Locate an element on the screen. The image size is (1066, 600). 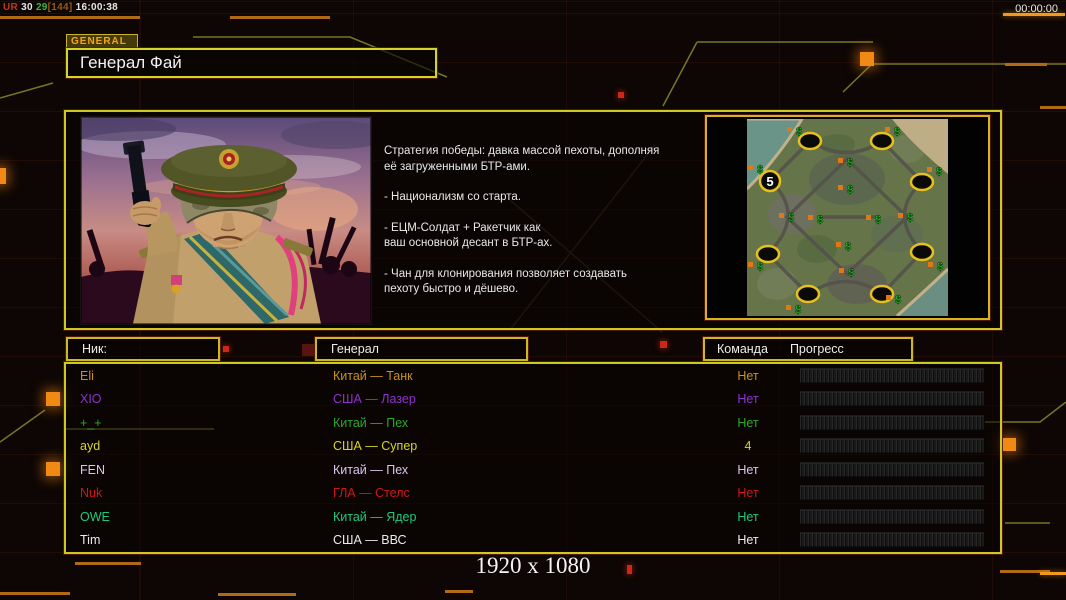
debug-segment: [144] is located at coordinates (60, 7).